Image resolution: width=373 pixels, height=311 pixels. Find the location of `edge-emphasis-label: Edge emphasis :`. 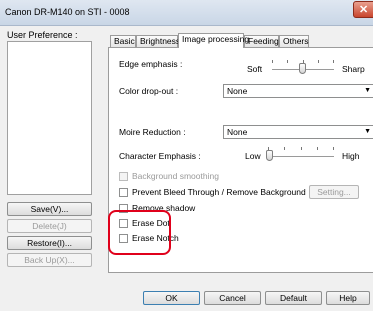

edge-emphasis-label: Edge emphasis : is located at coordinates (151, 64).